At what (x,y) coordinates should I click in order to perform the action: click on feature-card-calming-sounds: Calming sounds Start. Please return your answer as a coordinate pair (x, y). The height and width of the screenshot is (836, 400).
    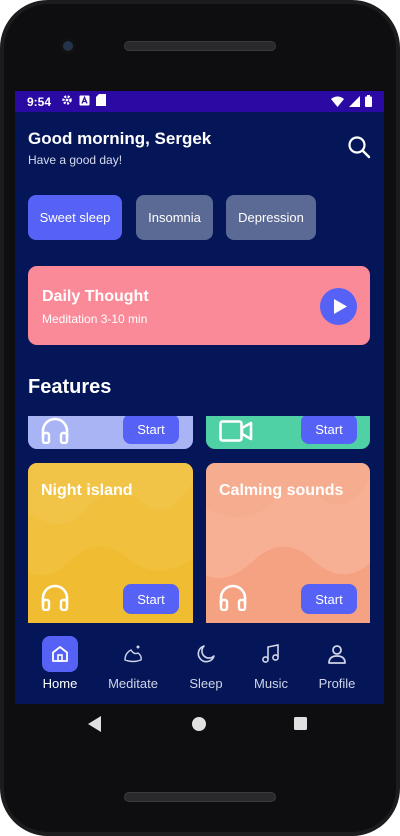
    Looking at the image, I should click on (288, 543).